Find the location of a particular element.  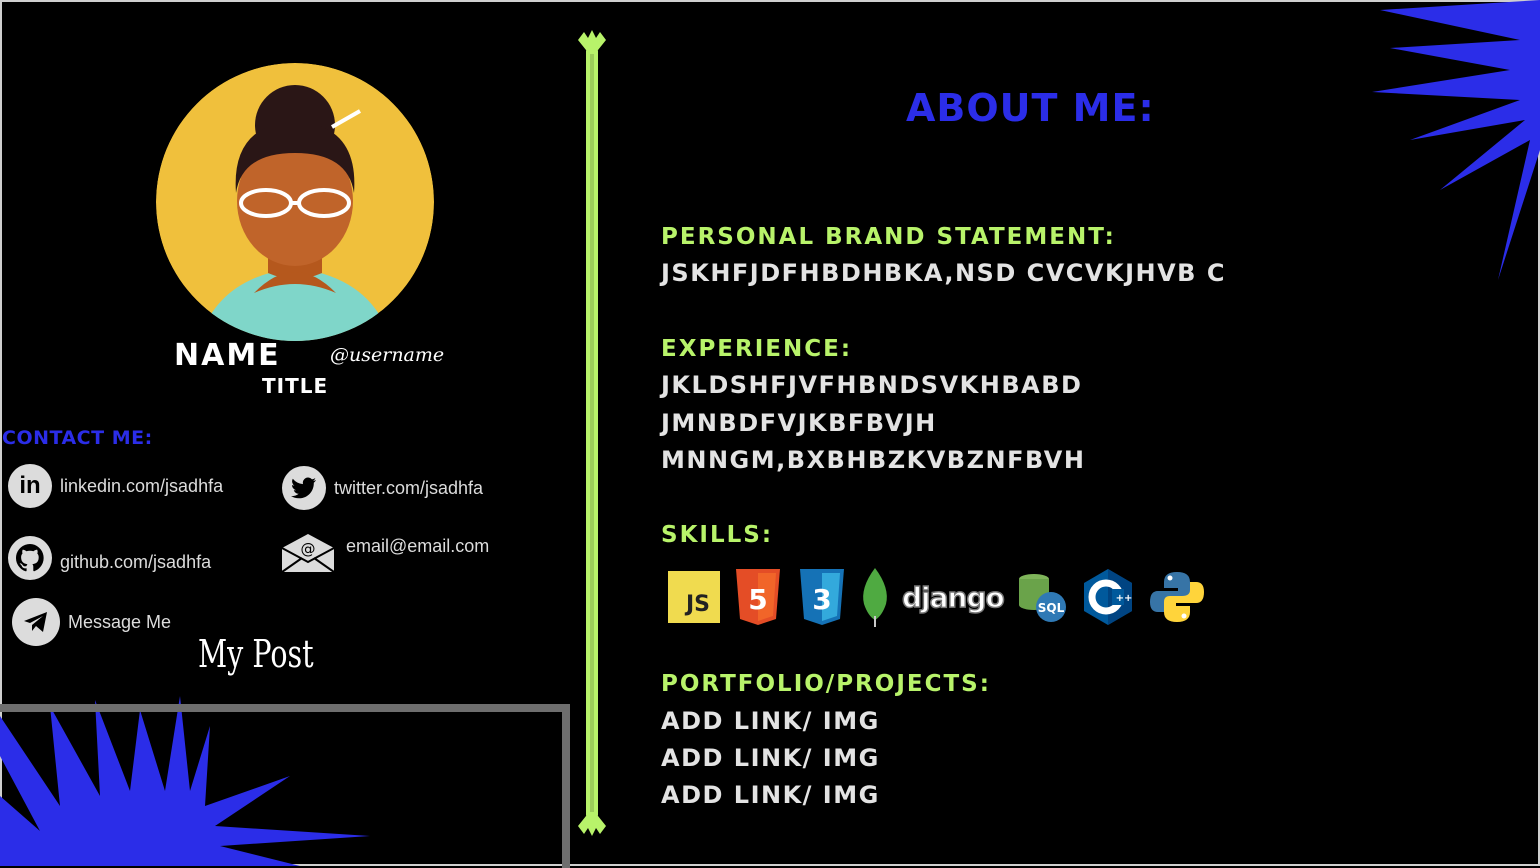

html5-icon: 5 is located at coordinates (758, 597).